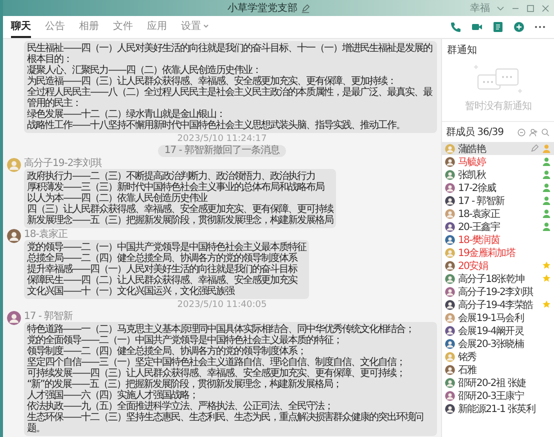  What do you see at coordinates (498, 239) in the screenshot?
I see `member-row: 18-樊润茵` at bounding box center [498, 239].